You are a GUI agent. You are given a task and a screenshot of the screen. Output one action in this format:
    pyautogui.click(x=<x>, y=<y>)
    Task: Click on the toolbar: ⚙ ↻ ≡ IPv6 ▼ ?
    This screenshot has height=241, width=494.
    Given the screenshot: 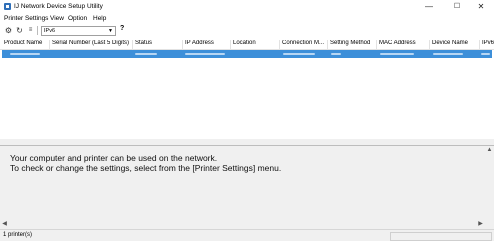 What is the action you would take?
    pyautogui.click(x=247, y=31)
    